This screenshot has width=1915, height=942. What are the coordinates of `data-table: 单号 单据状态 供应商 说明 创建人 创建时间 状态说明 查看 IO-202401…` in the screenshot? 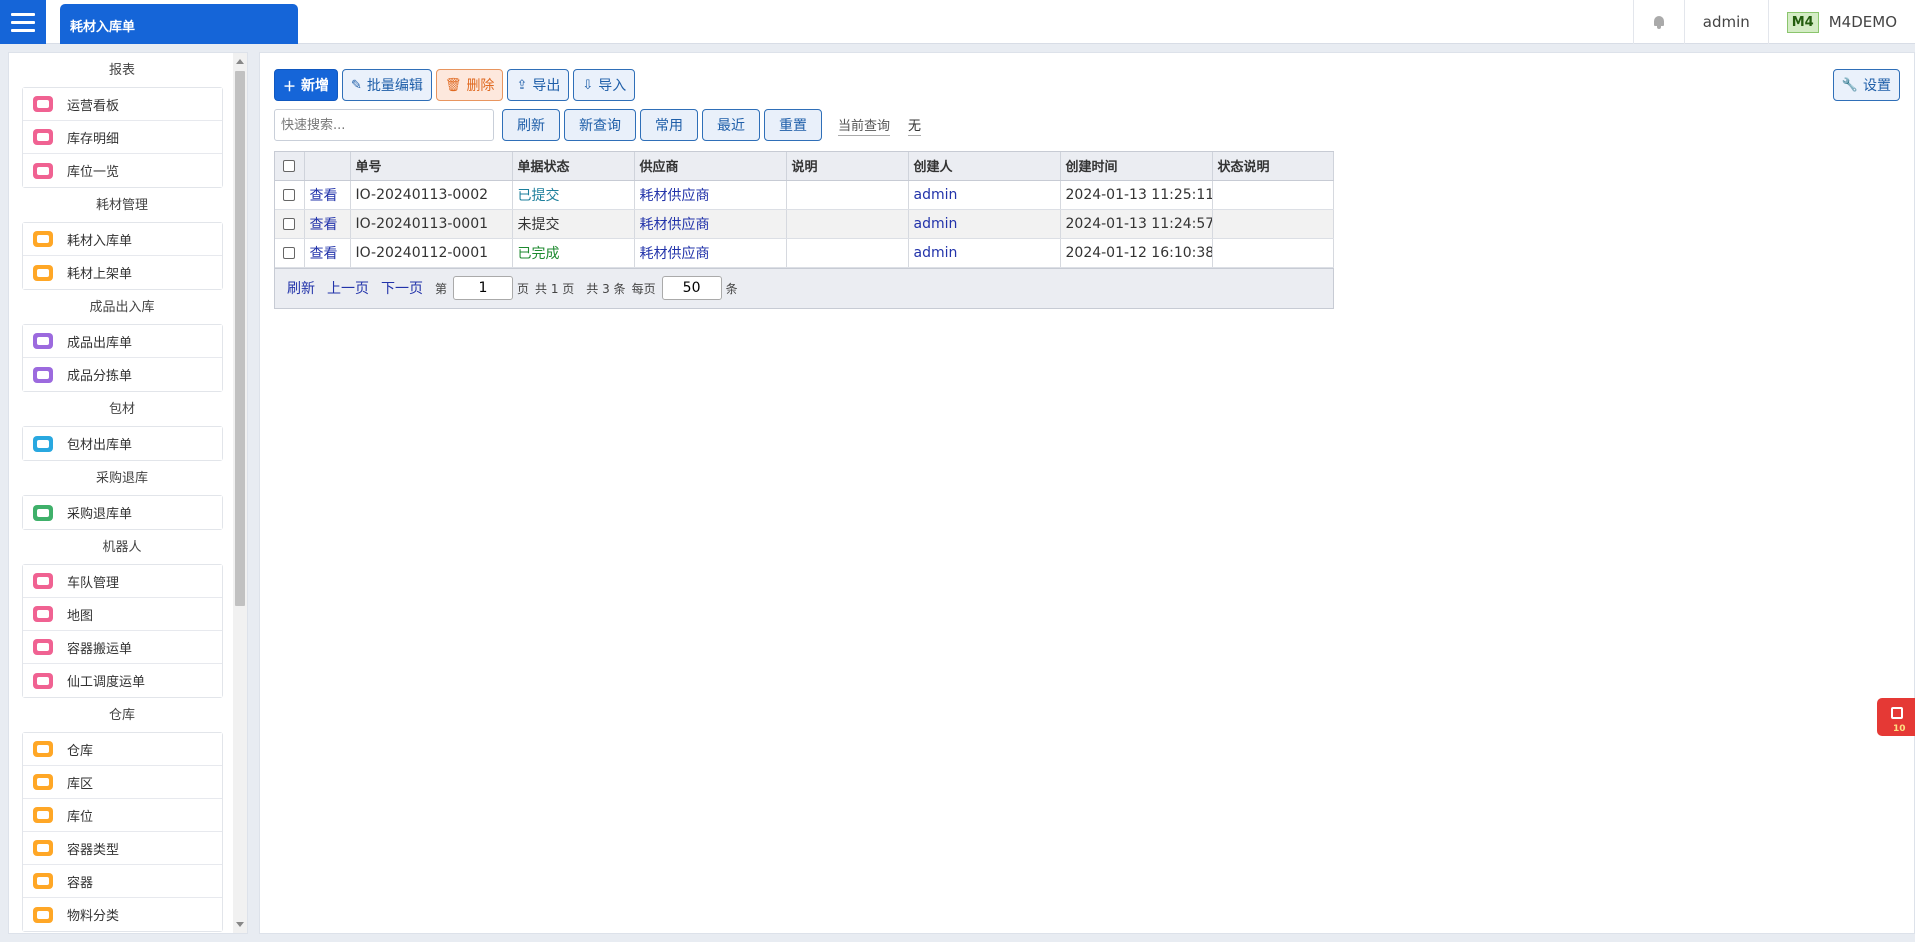 It's located at (804, 210).